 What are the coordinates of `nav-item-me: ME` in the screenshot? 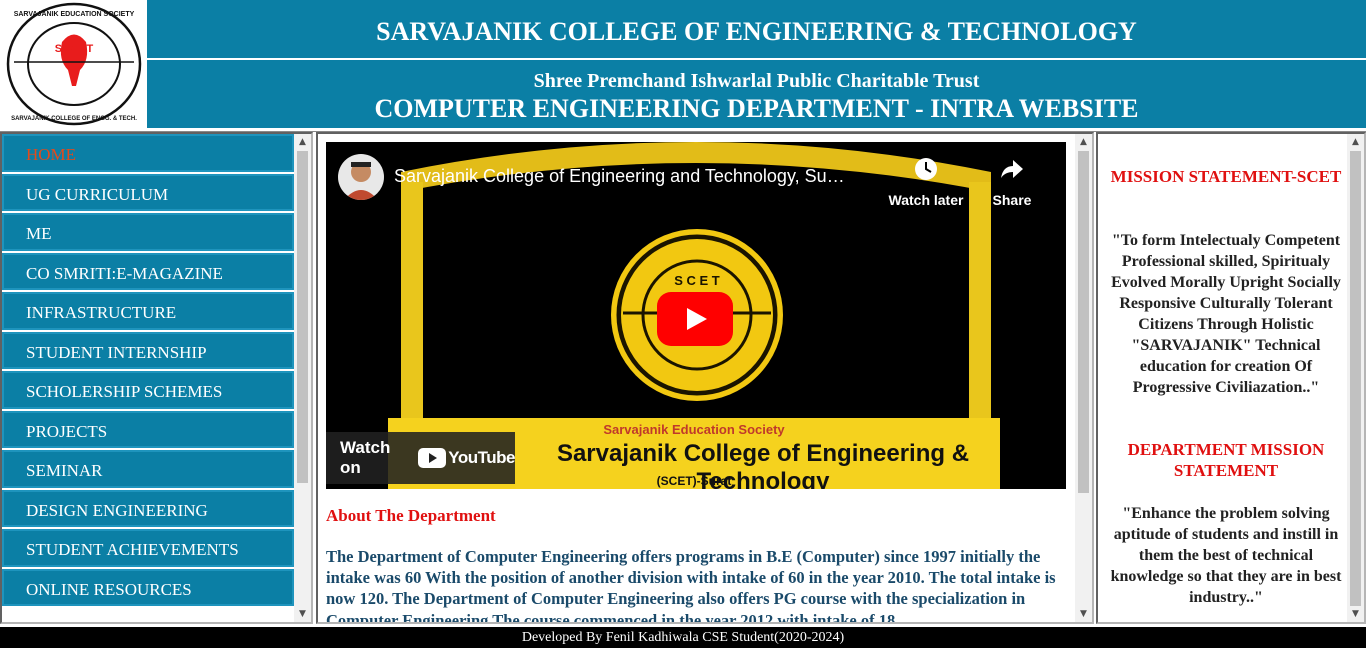 It's located at (148, 232).